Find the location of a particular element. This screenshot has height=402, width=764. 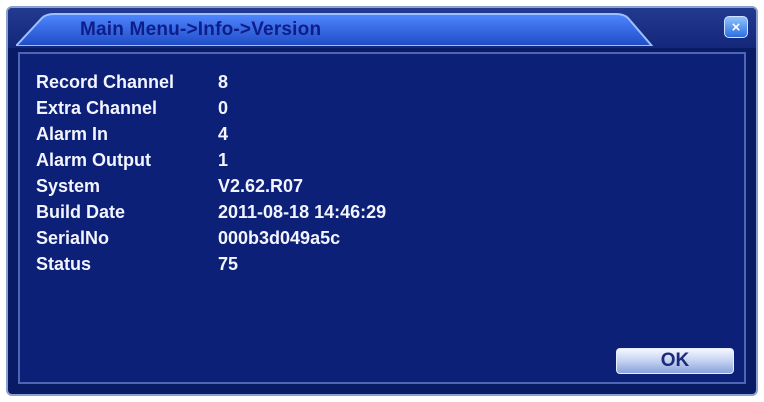

info-label: SerialNo is located at coordinates (73, 238).